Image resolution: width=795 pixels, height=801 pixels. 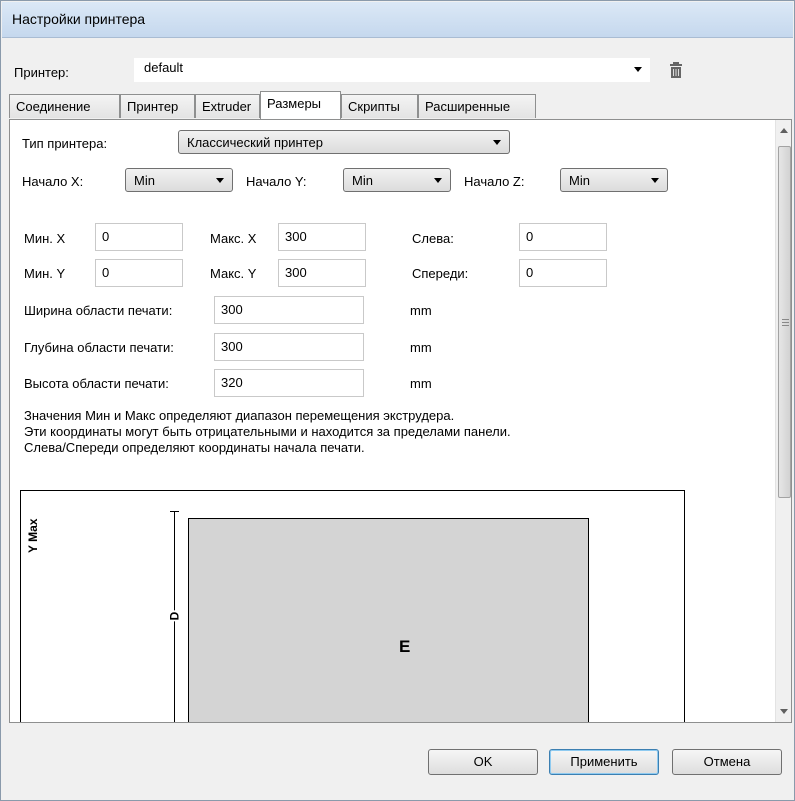 I want to click on apply-button: Применить, so click(x=604, y=762).